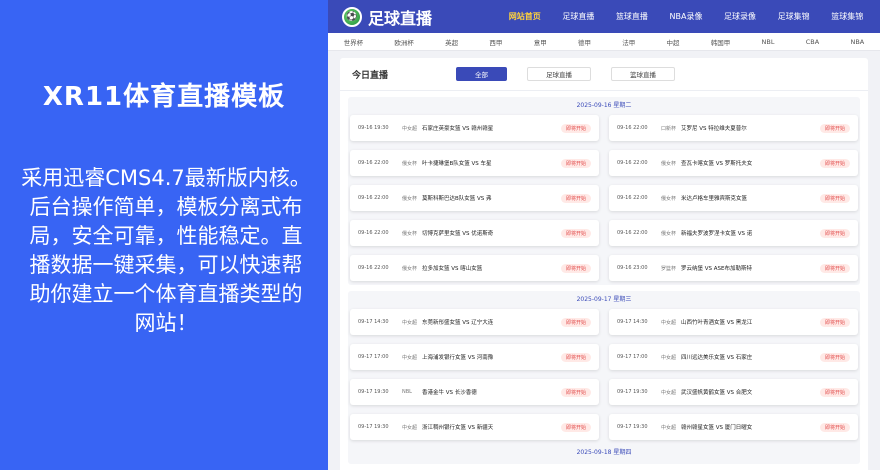 This screenshot has width=880, height=470. Describe the element at coordinates (717, 323) in the screenshot. I see `match-teams: 山西竹叶青酒女篮 VS 黑龙江` at that location.